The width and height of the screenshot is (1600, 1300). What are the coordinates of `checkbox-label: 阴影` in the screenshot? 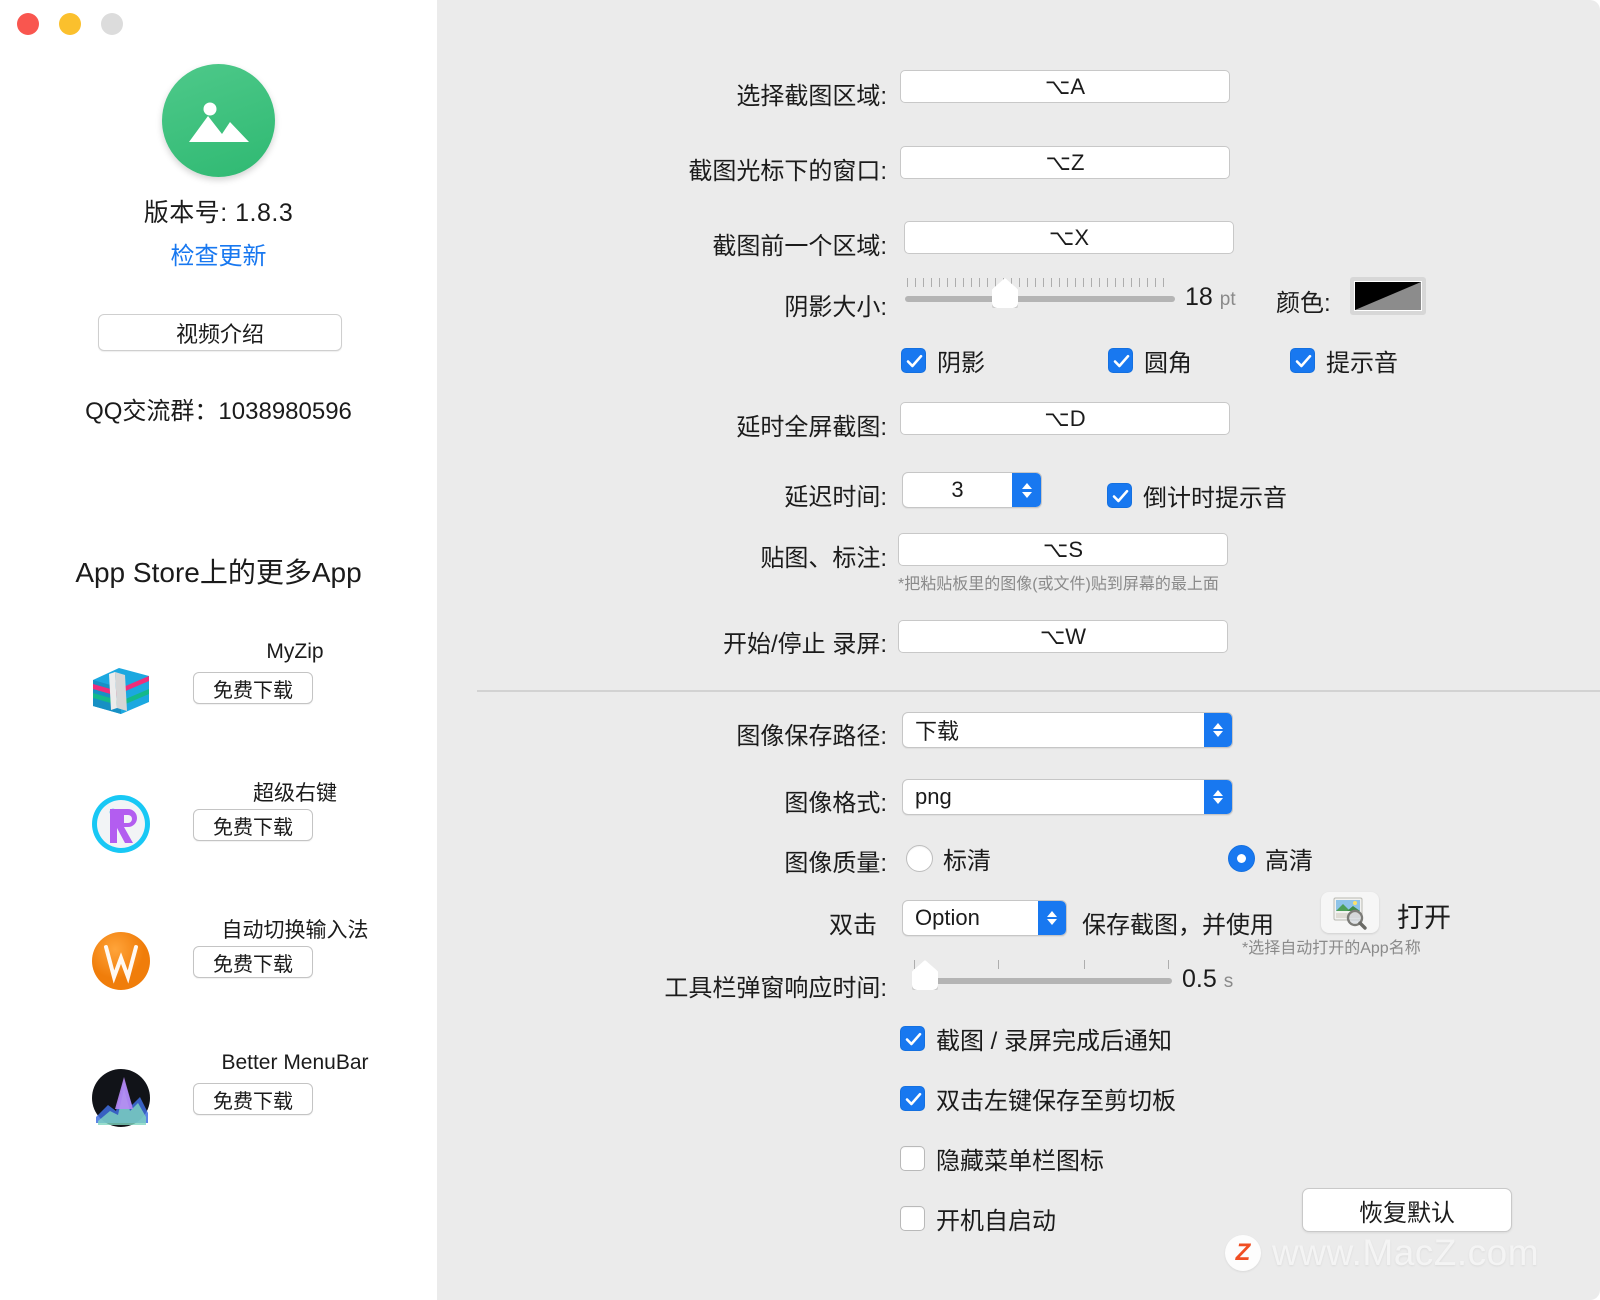 It's located at (961, 363).